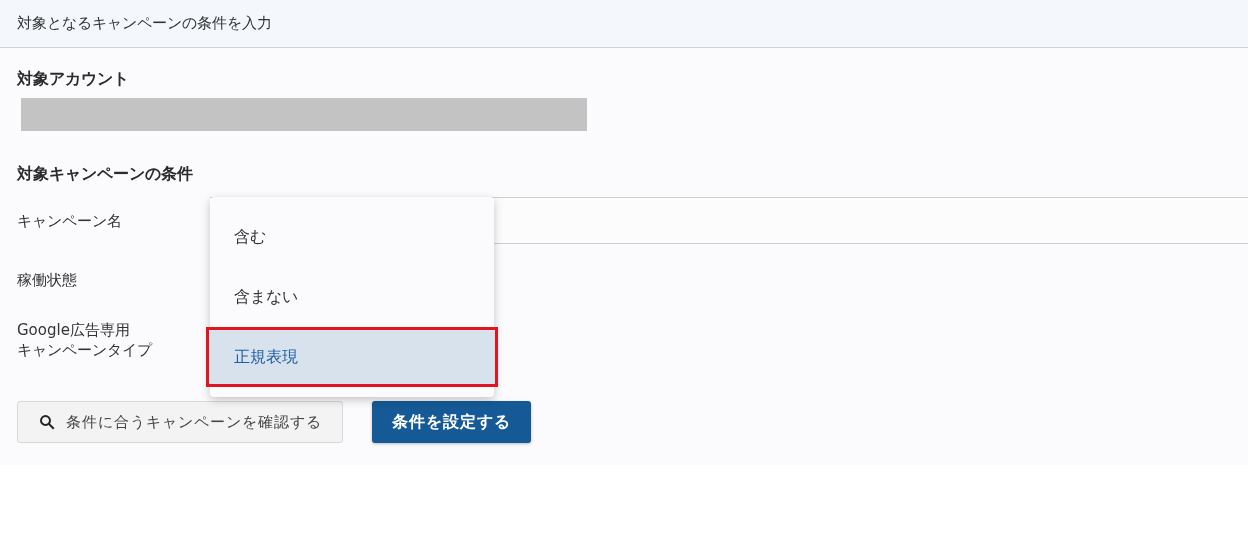 The image size is (1248, 541). Describe the element at coordinates (352, 357) in the screenshot. I see `menu-option: 正規表現` at that location.